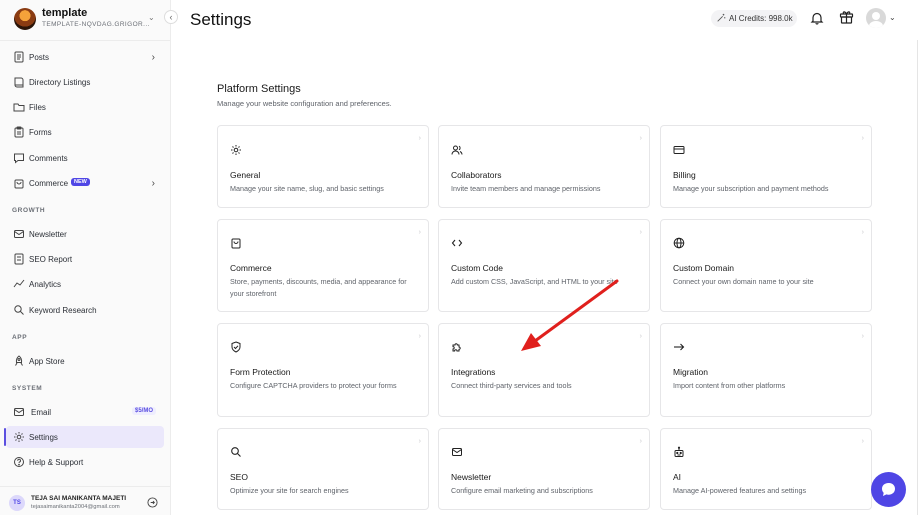  Describe the element at coordinates (85, 284) in the screenshot. I see `sidebar-item-analytics: Analytics` at that location.